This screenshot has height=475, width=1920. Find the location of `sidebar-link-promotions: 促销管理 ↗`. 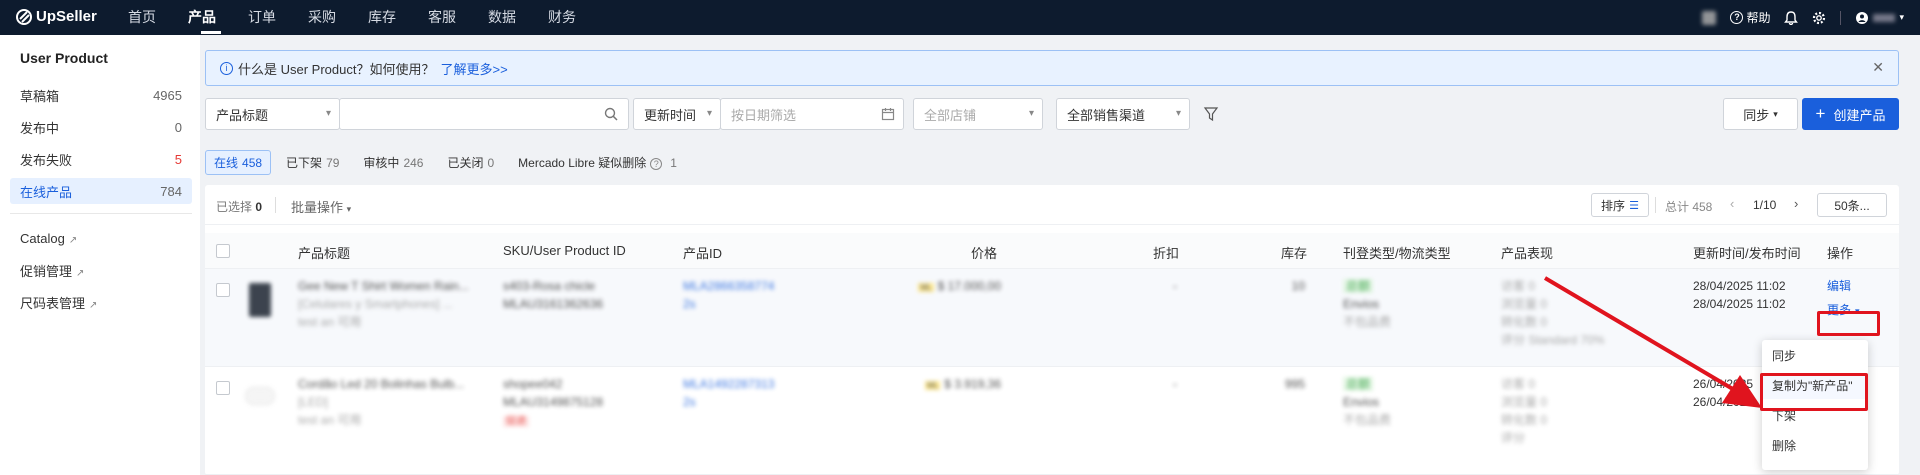

sidebar-link-promotions: 促销管理 ↗ is located at coordinates (101, 270).